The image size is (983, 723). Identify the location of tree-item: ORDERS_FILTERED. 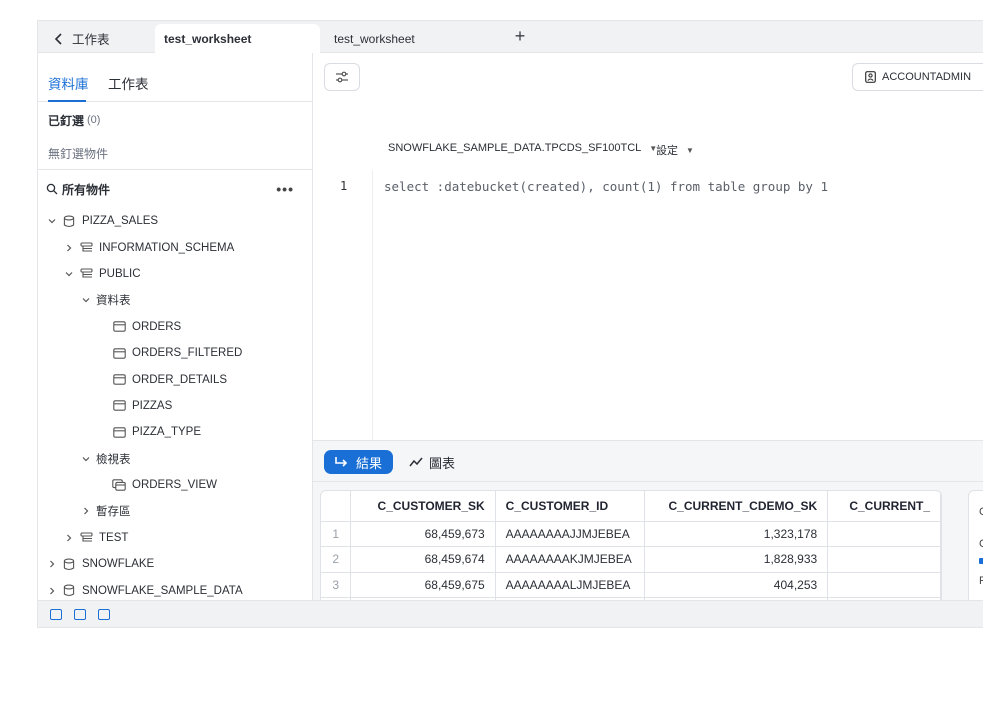
(175, 353).